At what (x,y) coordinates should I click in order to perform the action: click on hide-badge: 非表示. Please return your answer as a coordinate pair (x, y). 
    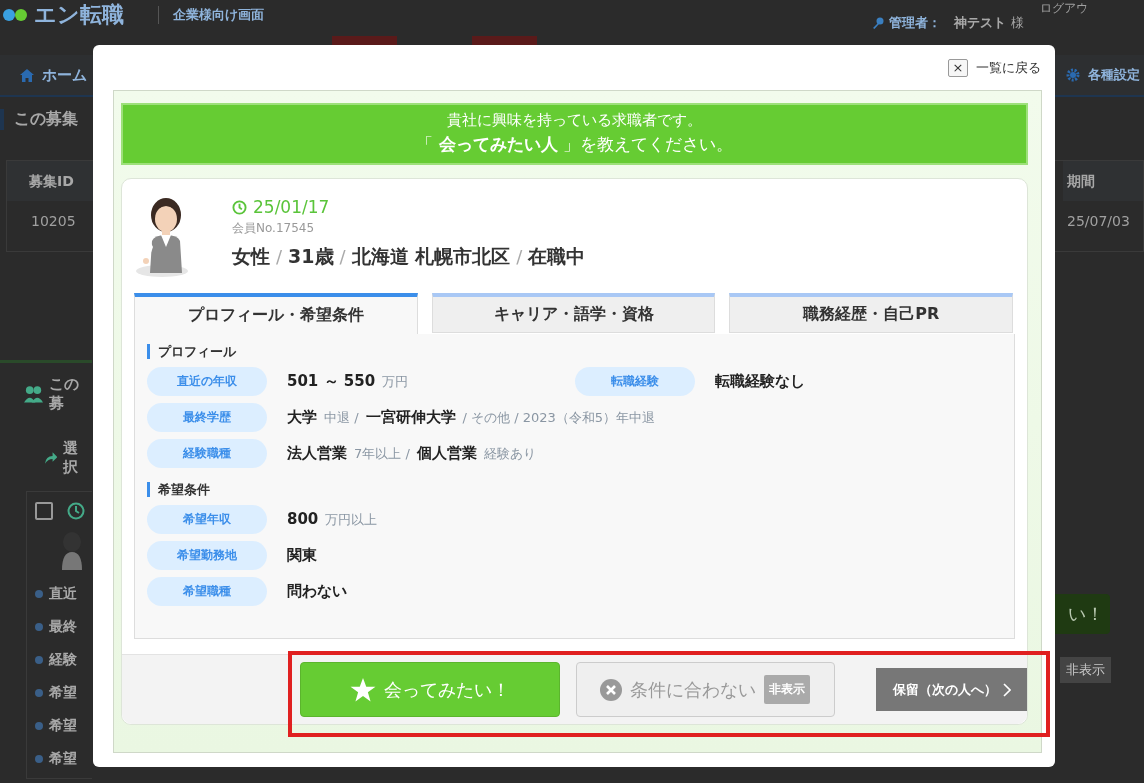
    Looking at the image, I should click on (1085, 670).